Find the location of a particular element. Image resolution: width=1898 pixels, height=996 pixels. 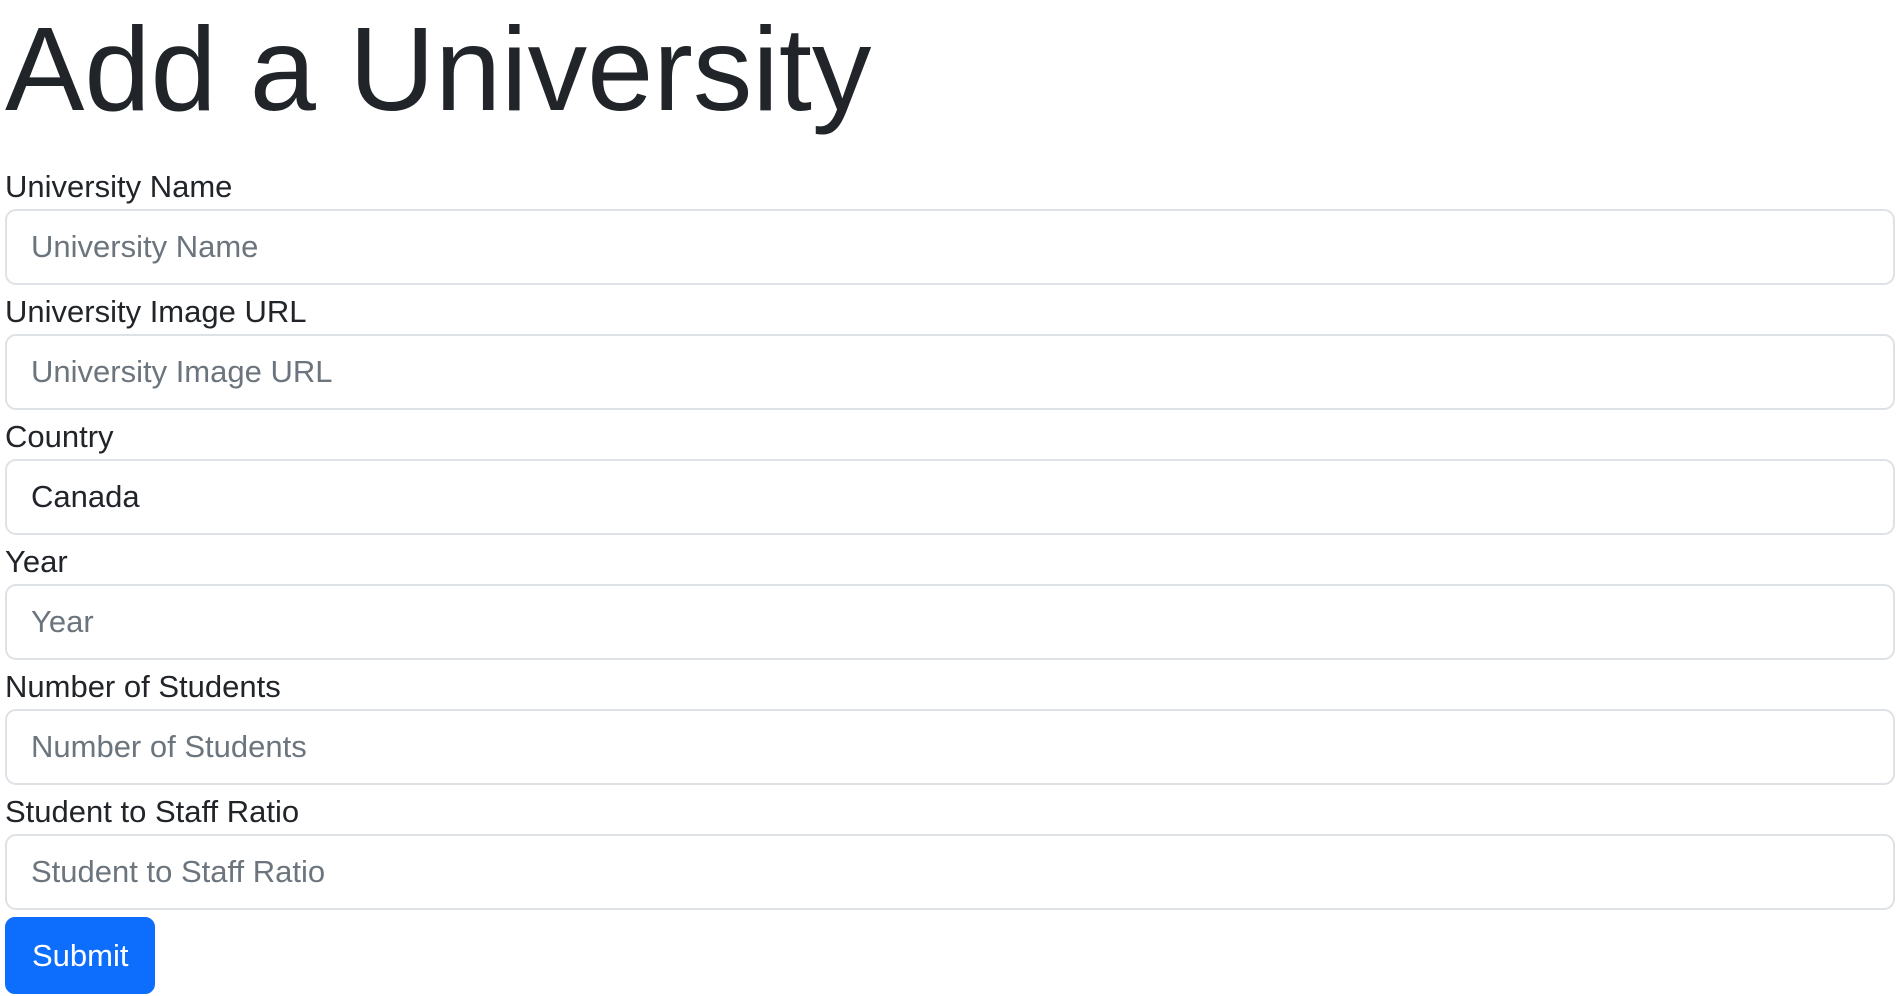

university-name-input is located at coordinates (950, 247).